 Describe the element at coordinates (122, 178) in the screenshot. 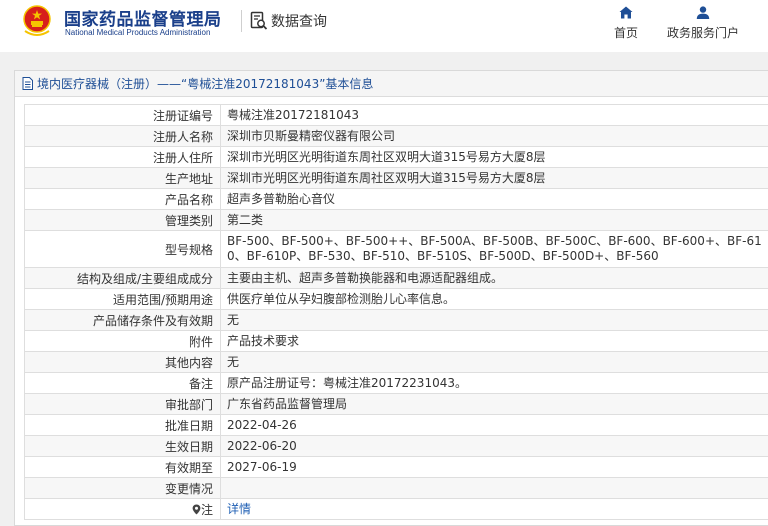

I see `field-label: 生产地址` at that location.